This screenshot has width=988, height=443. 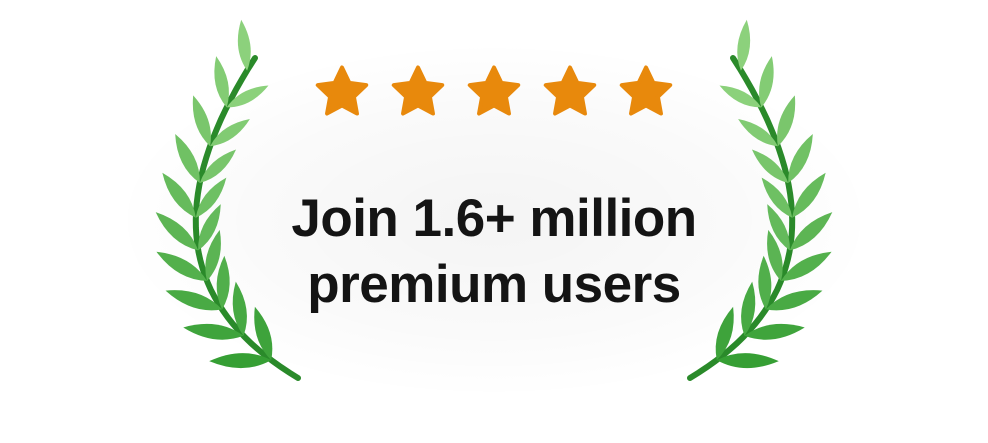 What do you see at coordinates (494, 284) in the screenshot?
I see `headline-line-2: premium users` at bounding box center [494, 284].